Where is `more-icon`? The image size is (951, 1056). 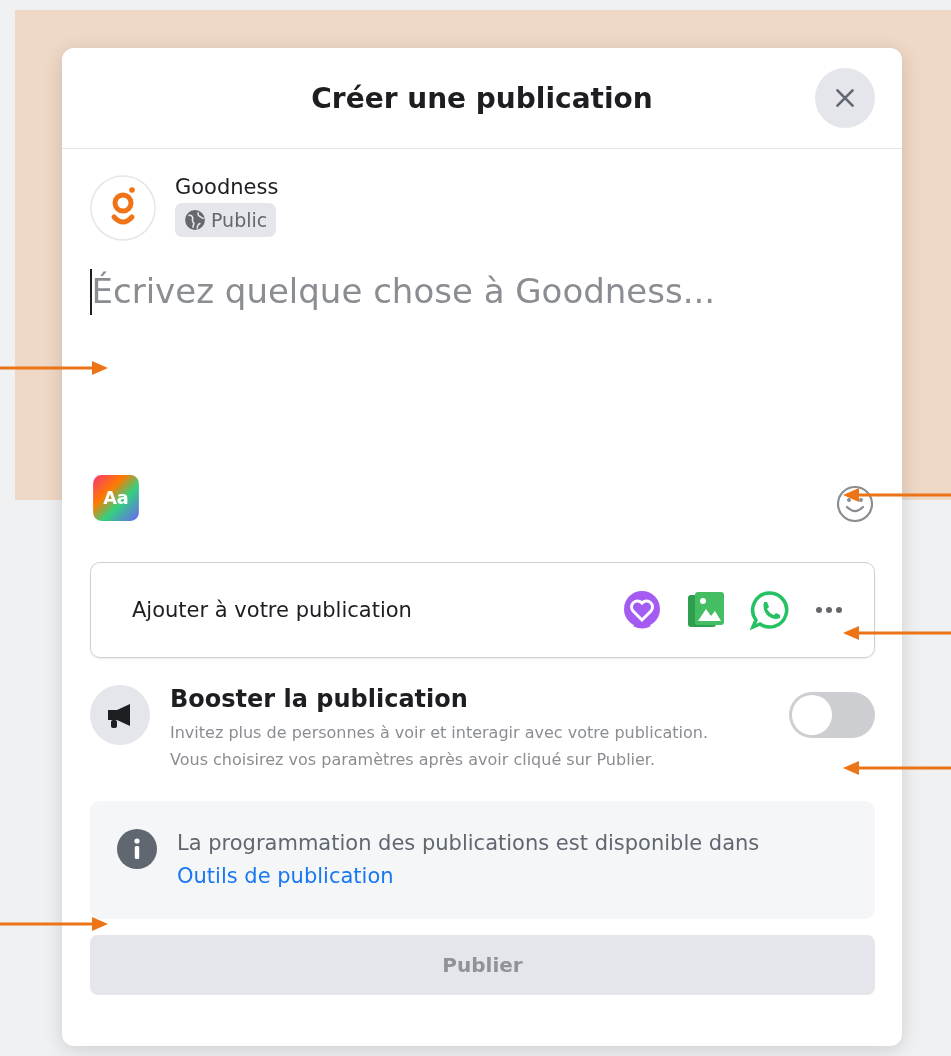 more-icon is located at coordinates (829, 610).